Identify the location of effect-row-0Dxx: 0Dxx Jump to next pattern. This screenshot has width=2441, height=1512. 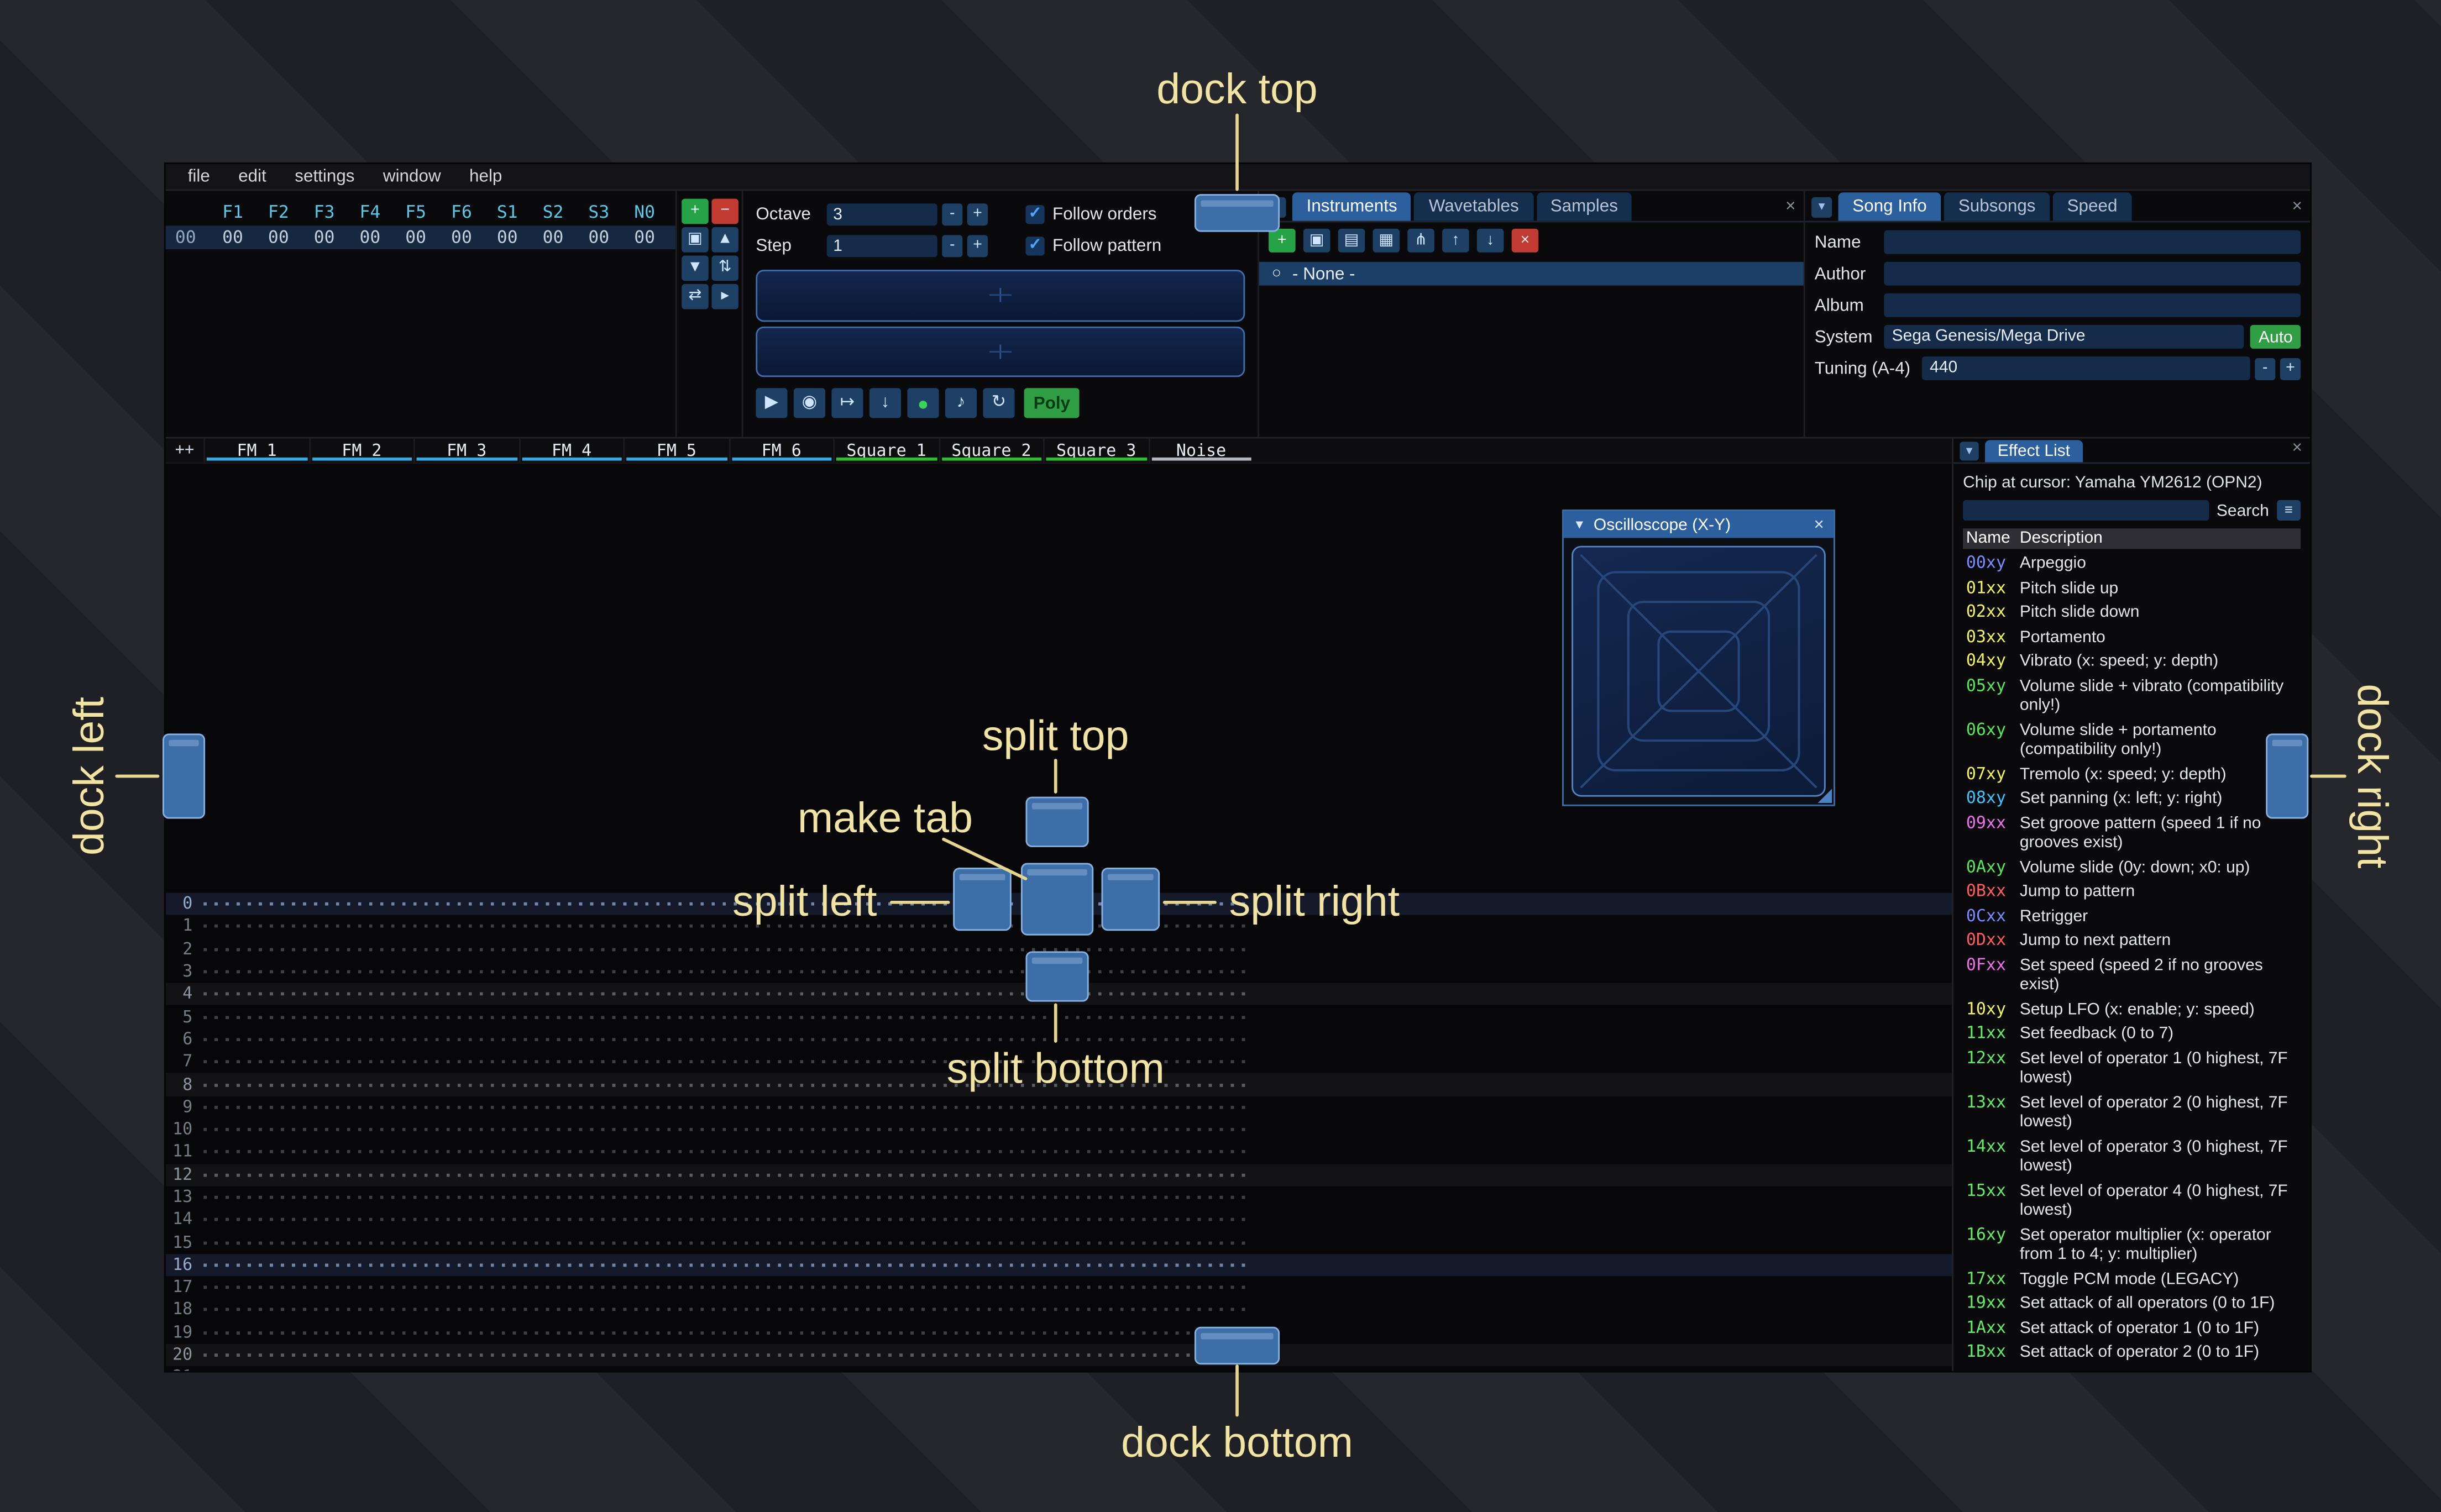
(2132, 941).